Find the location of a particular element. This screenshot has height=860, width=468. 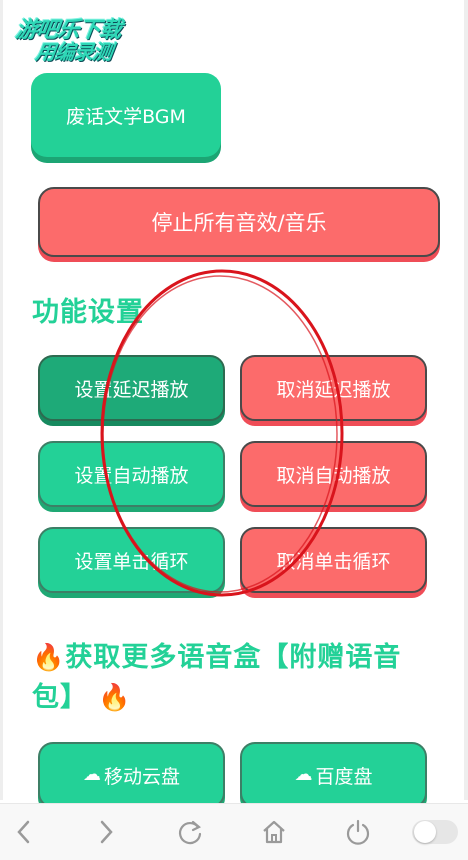

back-icon is located at coordinates (24, 832).